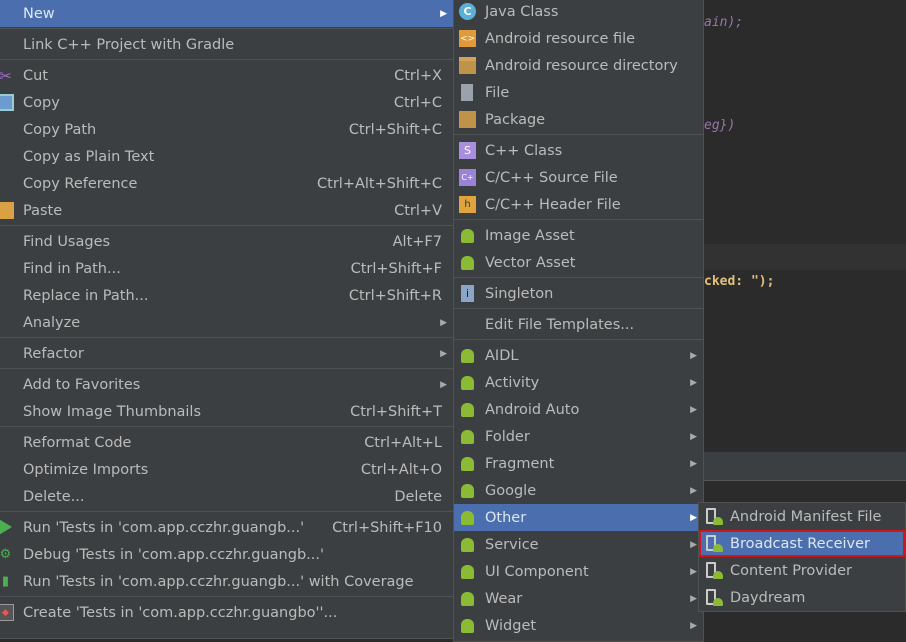 The height and width of the screenshot is (642, 906). I want to click on package-icon, so click(467, 119).